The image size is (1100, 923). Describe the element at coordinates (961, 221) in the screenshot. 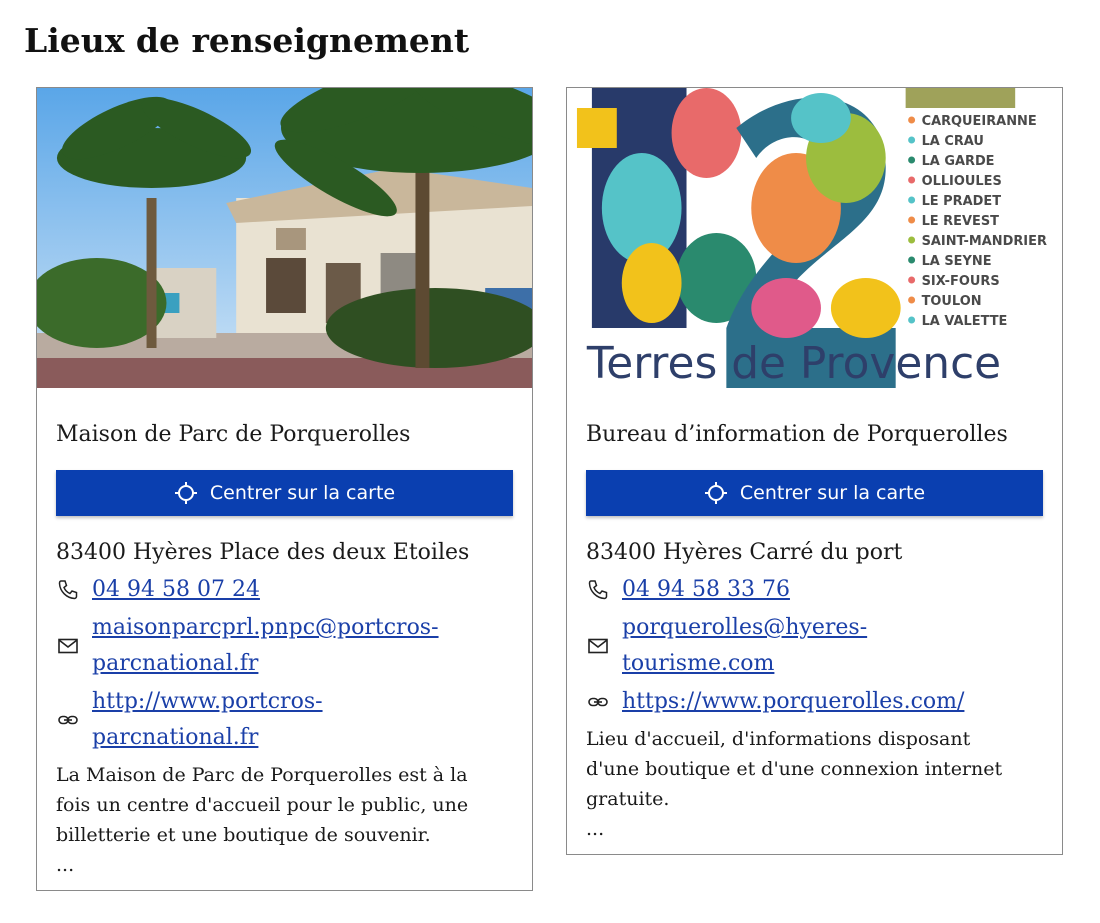

I see `svg-text: LE REVEST` at that location.